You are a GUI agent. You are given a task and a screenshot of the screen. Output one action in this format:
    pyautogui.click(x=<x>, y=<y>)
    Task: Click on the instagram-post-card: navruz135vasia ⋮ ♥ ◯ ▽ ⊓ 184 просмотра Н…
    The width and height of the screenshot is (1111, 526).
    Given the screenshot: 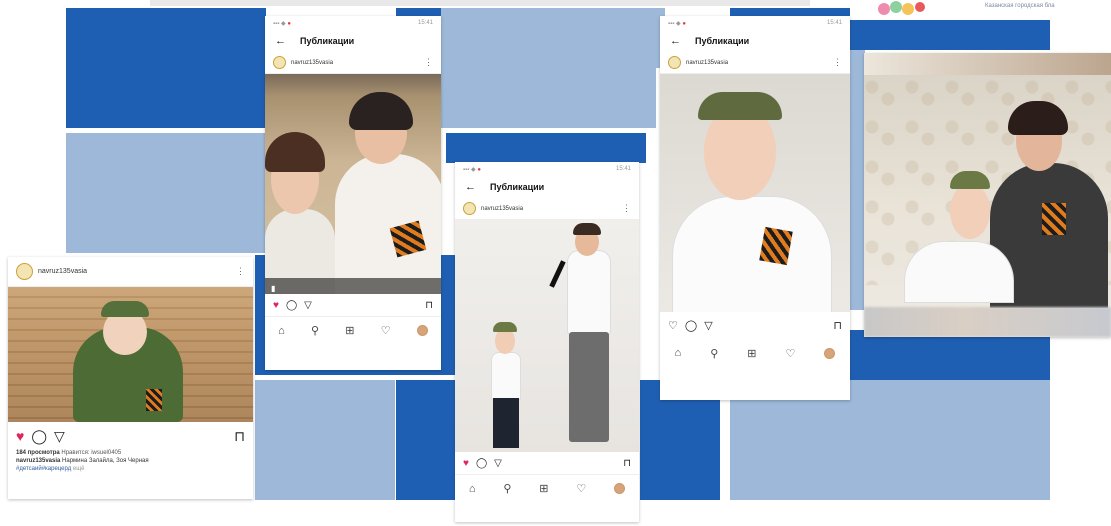 What is the action you would take?
    pyautogui.click(x=130, y=378)
    